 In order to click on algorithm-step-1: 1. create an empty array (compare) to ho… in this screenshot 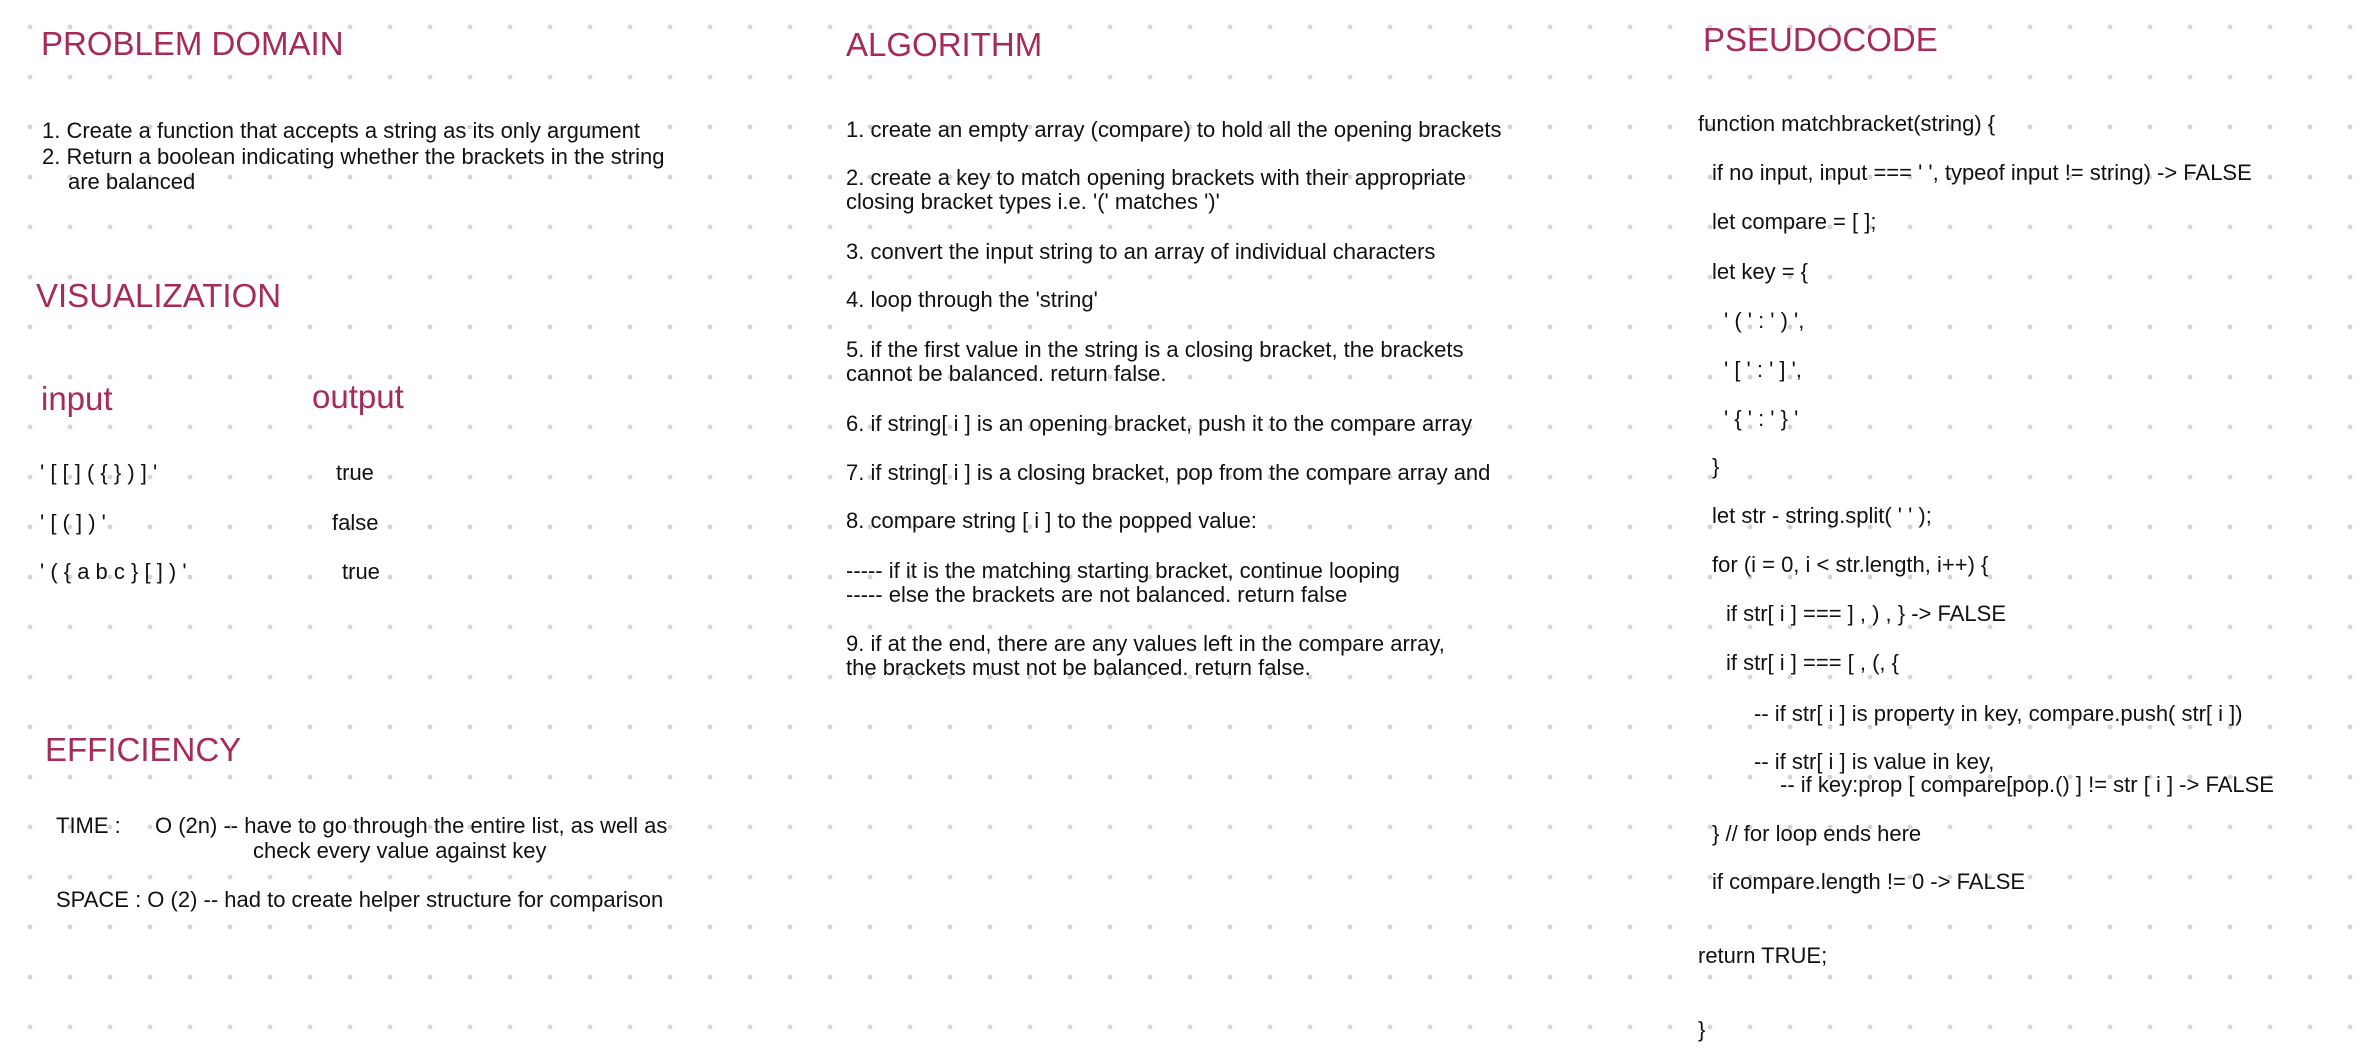, I will do `click(1174, 129)`.